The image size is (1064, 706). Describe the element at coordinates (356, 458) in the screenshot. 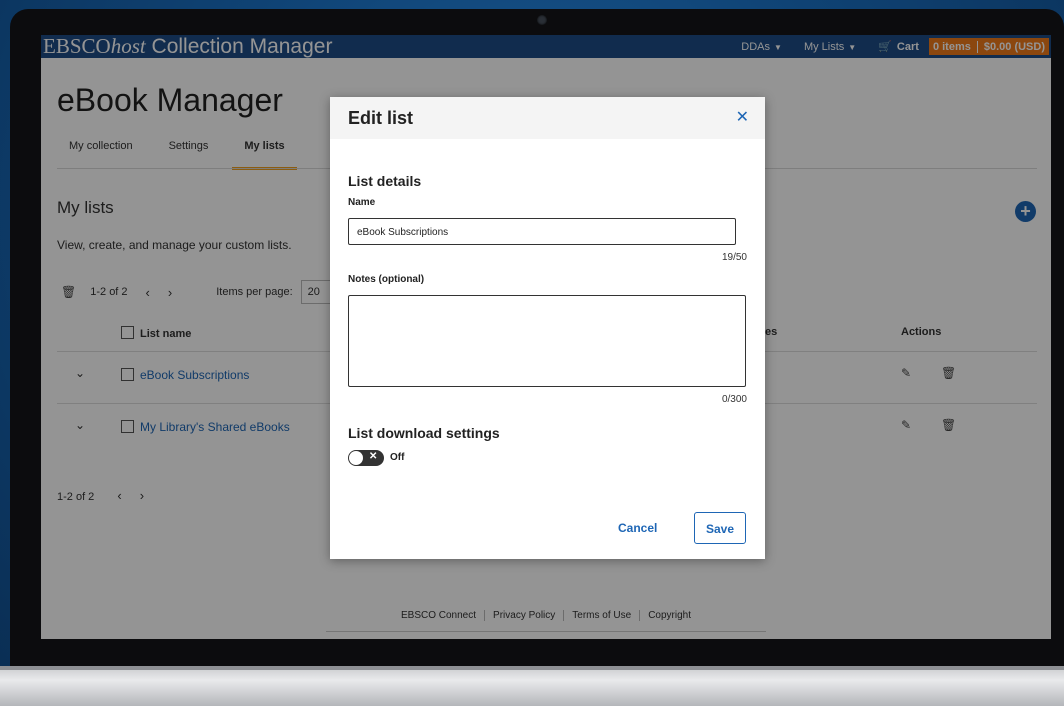

I see `toggle-knob` at that location.